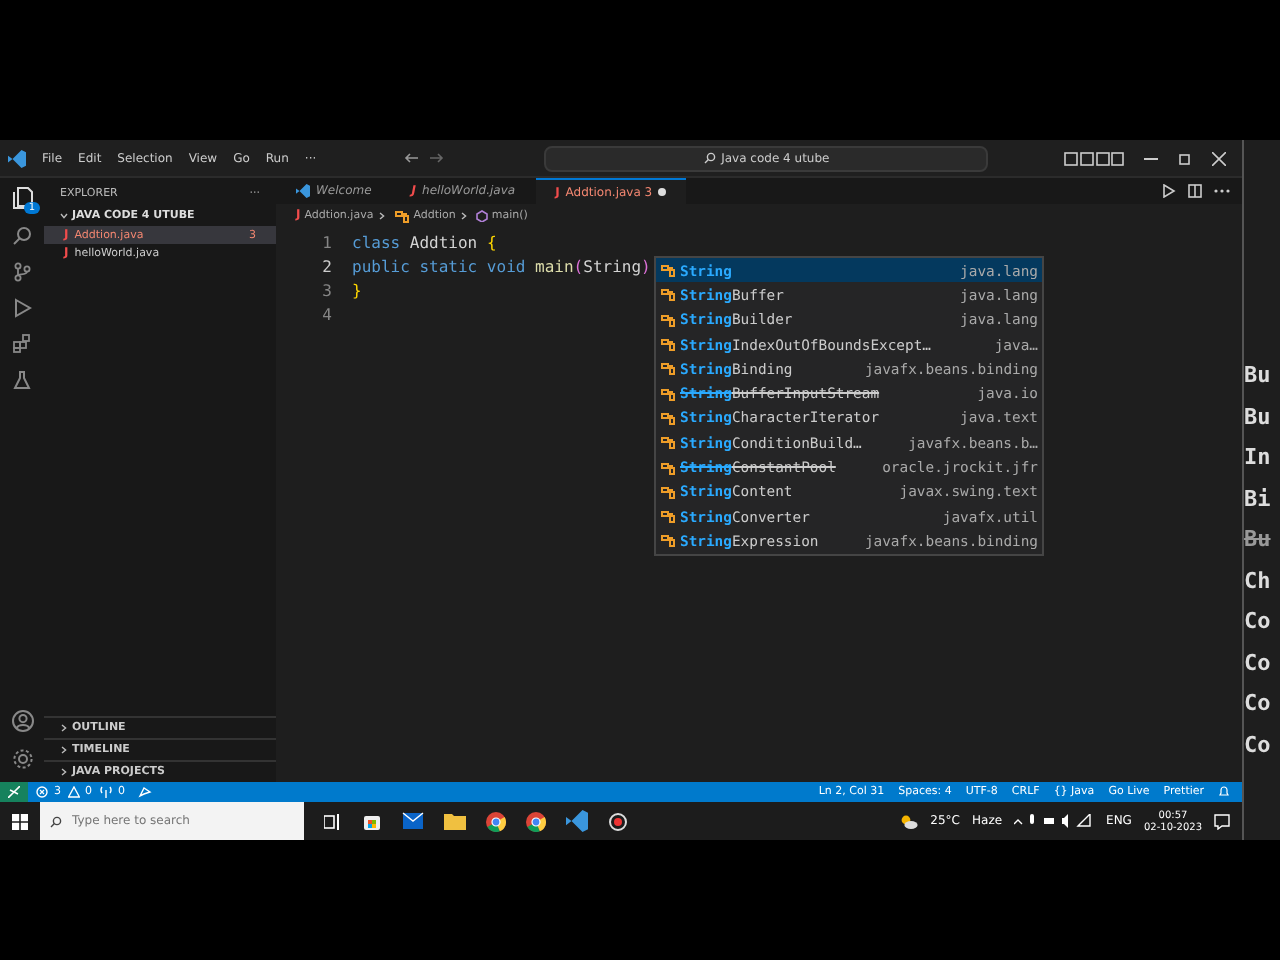 This screenshot has width=1280, height=960. I want to click on code-line: }, so click(357, 290).